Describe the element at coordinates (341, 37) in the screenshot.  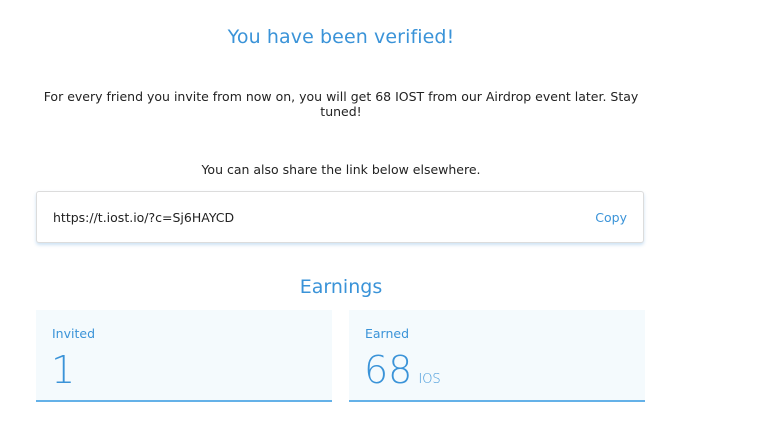
I see `page-title: You have been verified!` at that location.